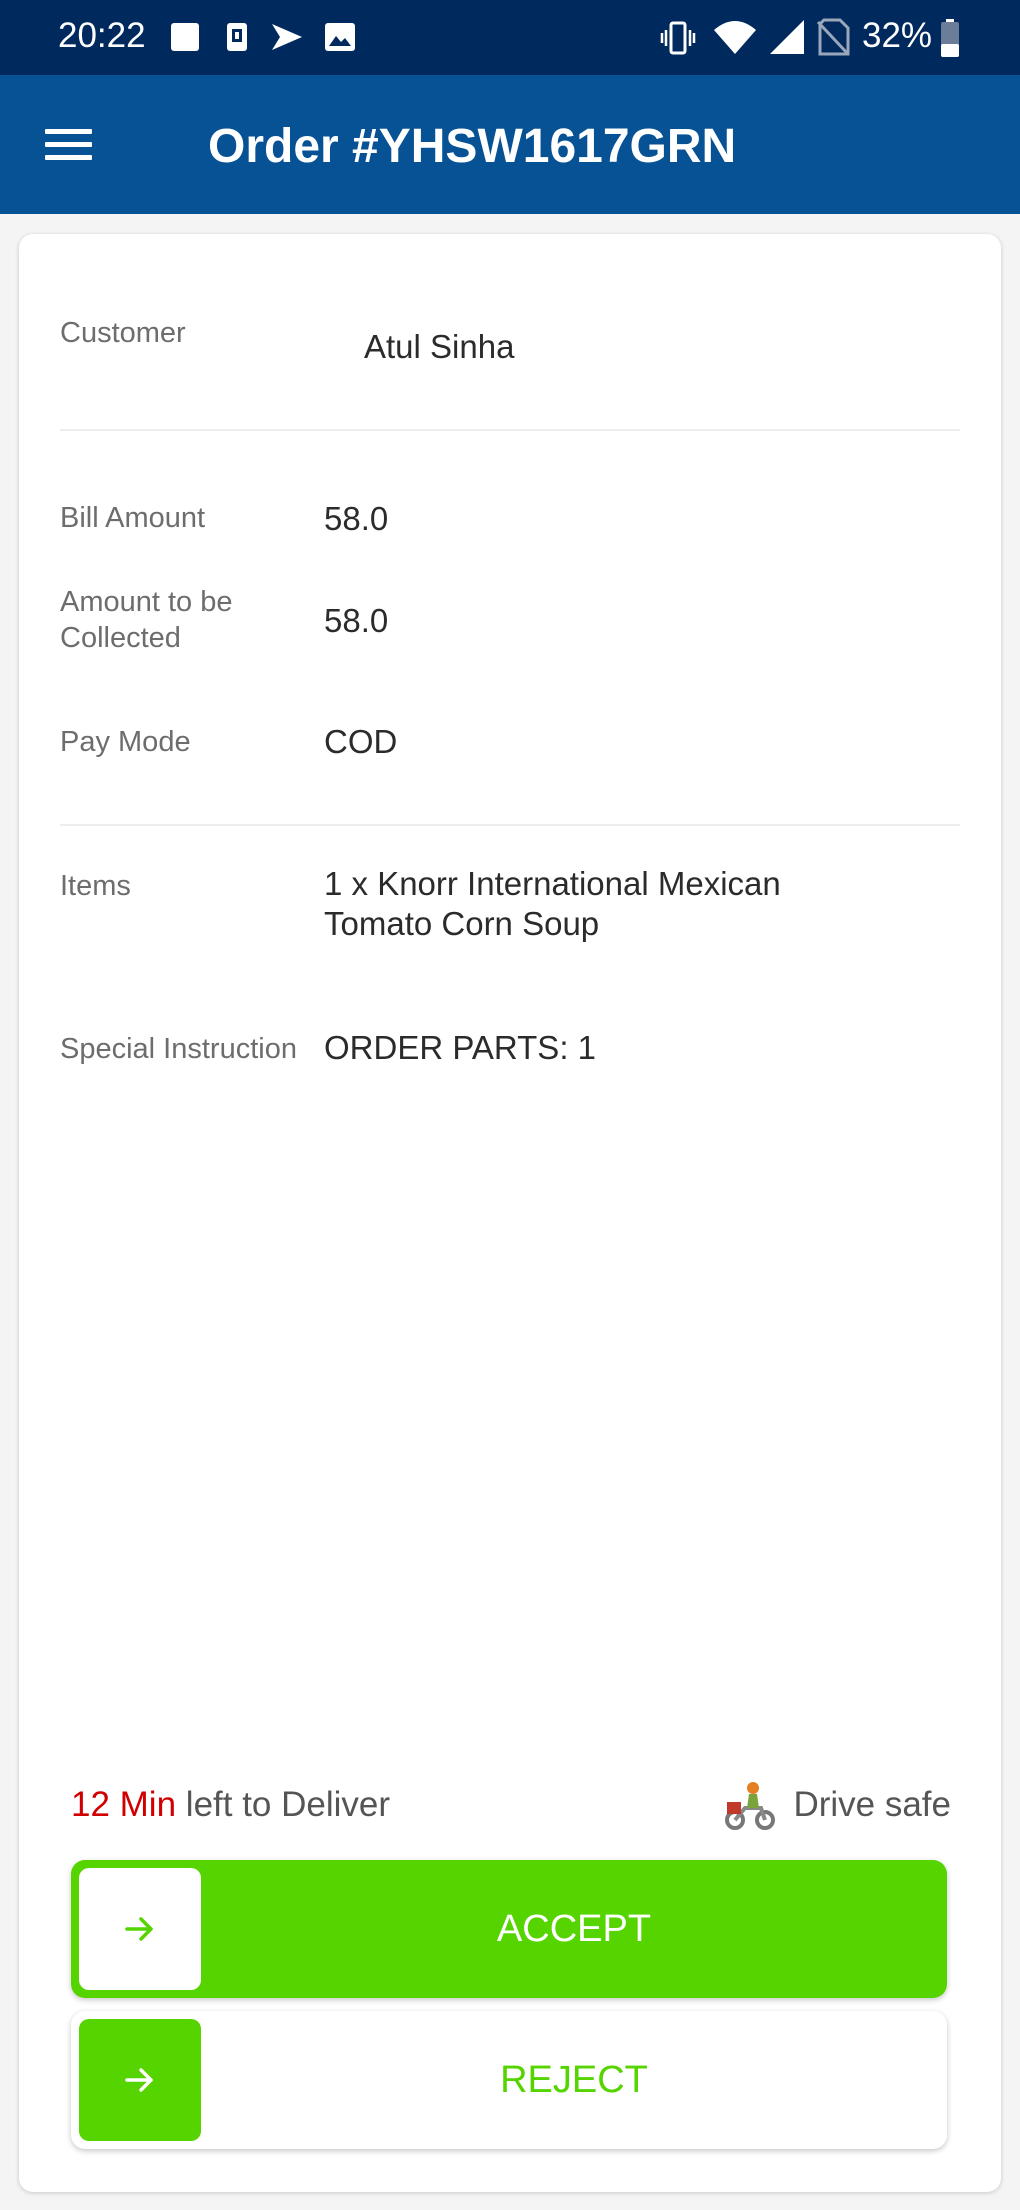 The width and height of the screenshot is (1020, 2210). I want to click on battery-icon, so click(950, 38).